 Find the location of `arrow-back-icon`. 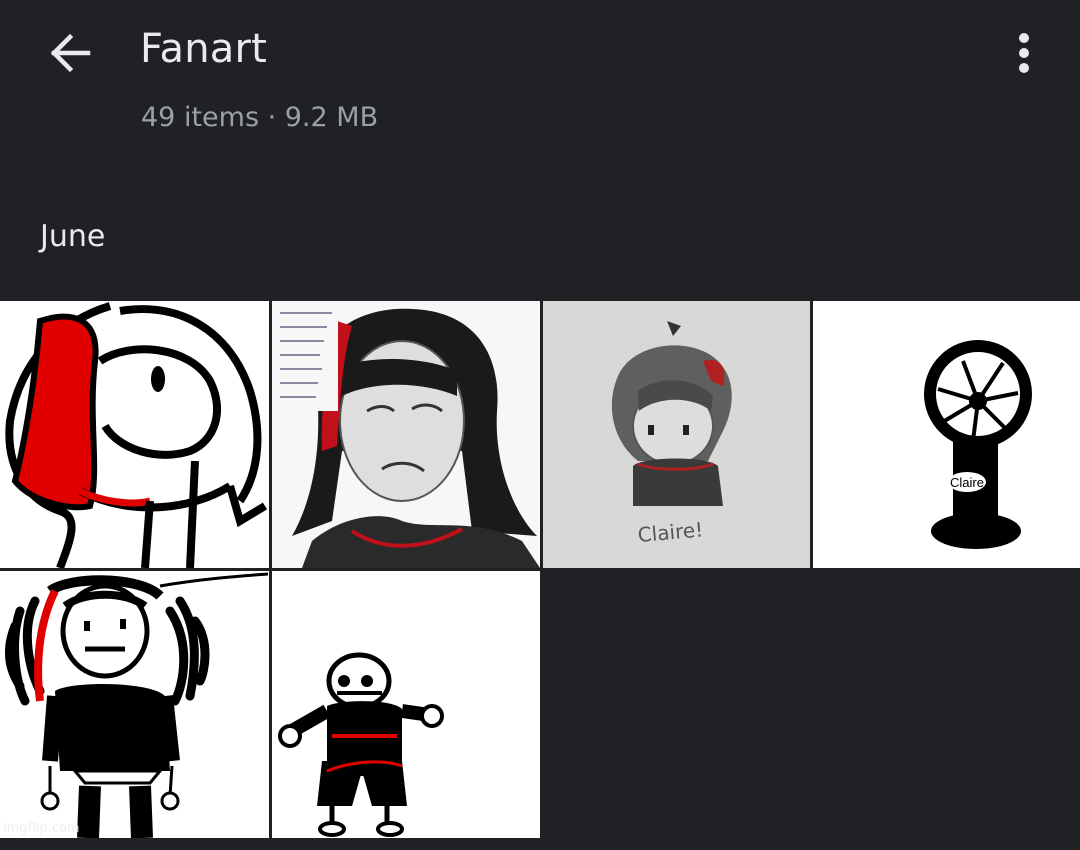

arrow-back-icon is located at coordinates (70, 53).